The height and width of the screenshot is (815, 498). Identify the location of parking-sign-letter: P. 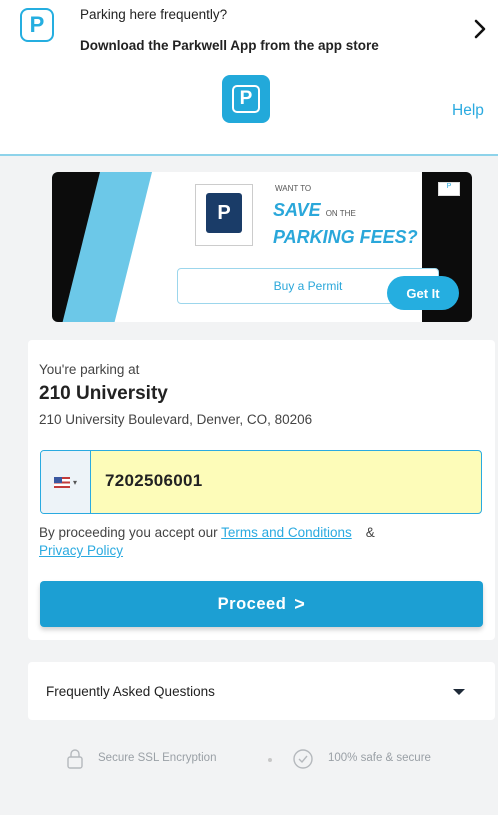
(224, 213).